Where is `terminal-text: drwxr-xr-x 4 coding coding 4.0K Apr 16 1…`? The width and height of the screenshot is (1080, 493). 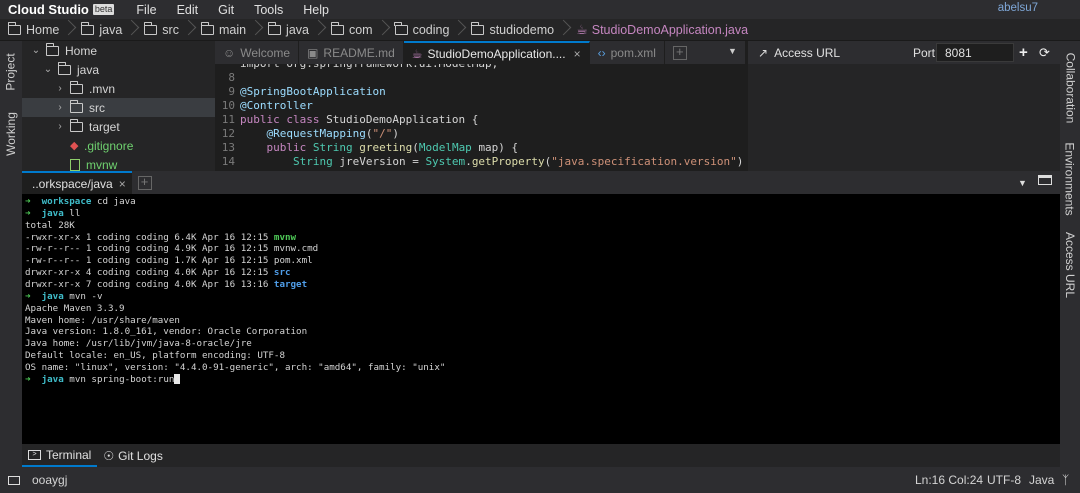
terminal-text: drwxr-xr-x 4 coding coding 4.0K Apr 16 1… is located at coordinates (149, 273).